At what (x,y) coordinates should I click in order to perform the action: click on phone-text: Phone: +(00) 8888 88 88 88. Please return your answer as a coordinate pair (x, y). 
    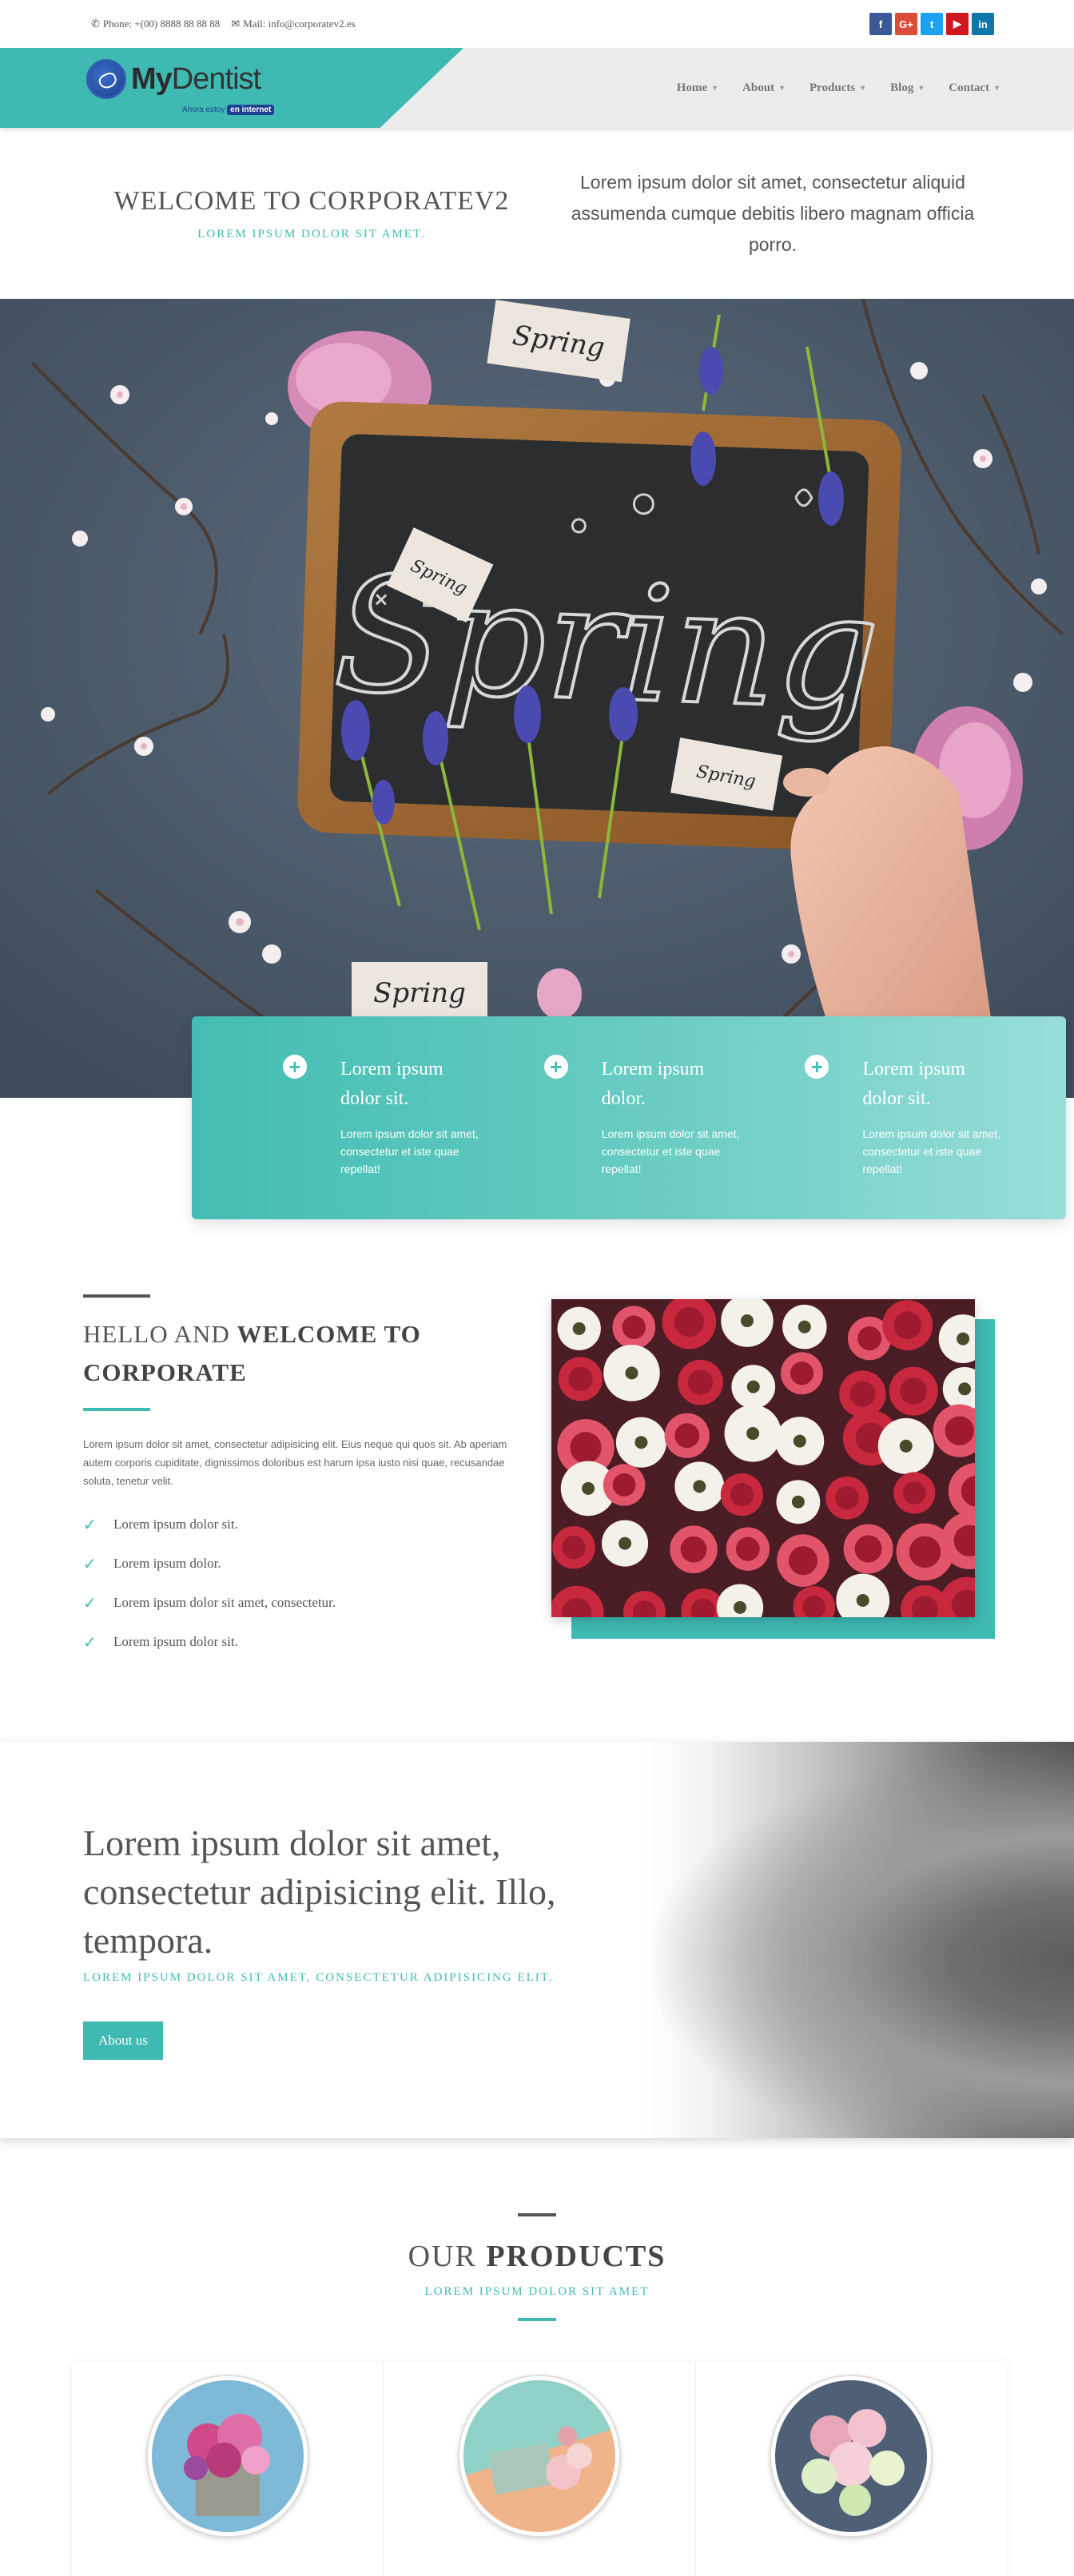
    Looking at the image, I should click on (161, 24).